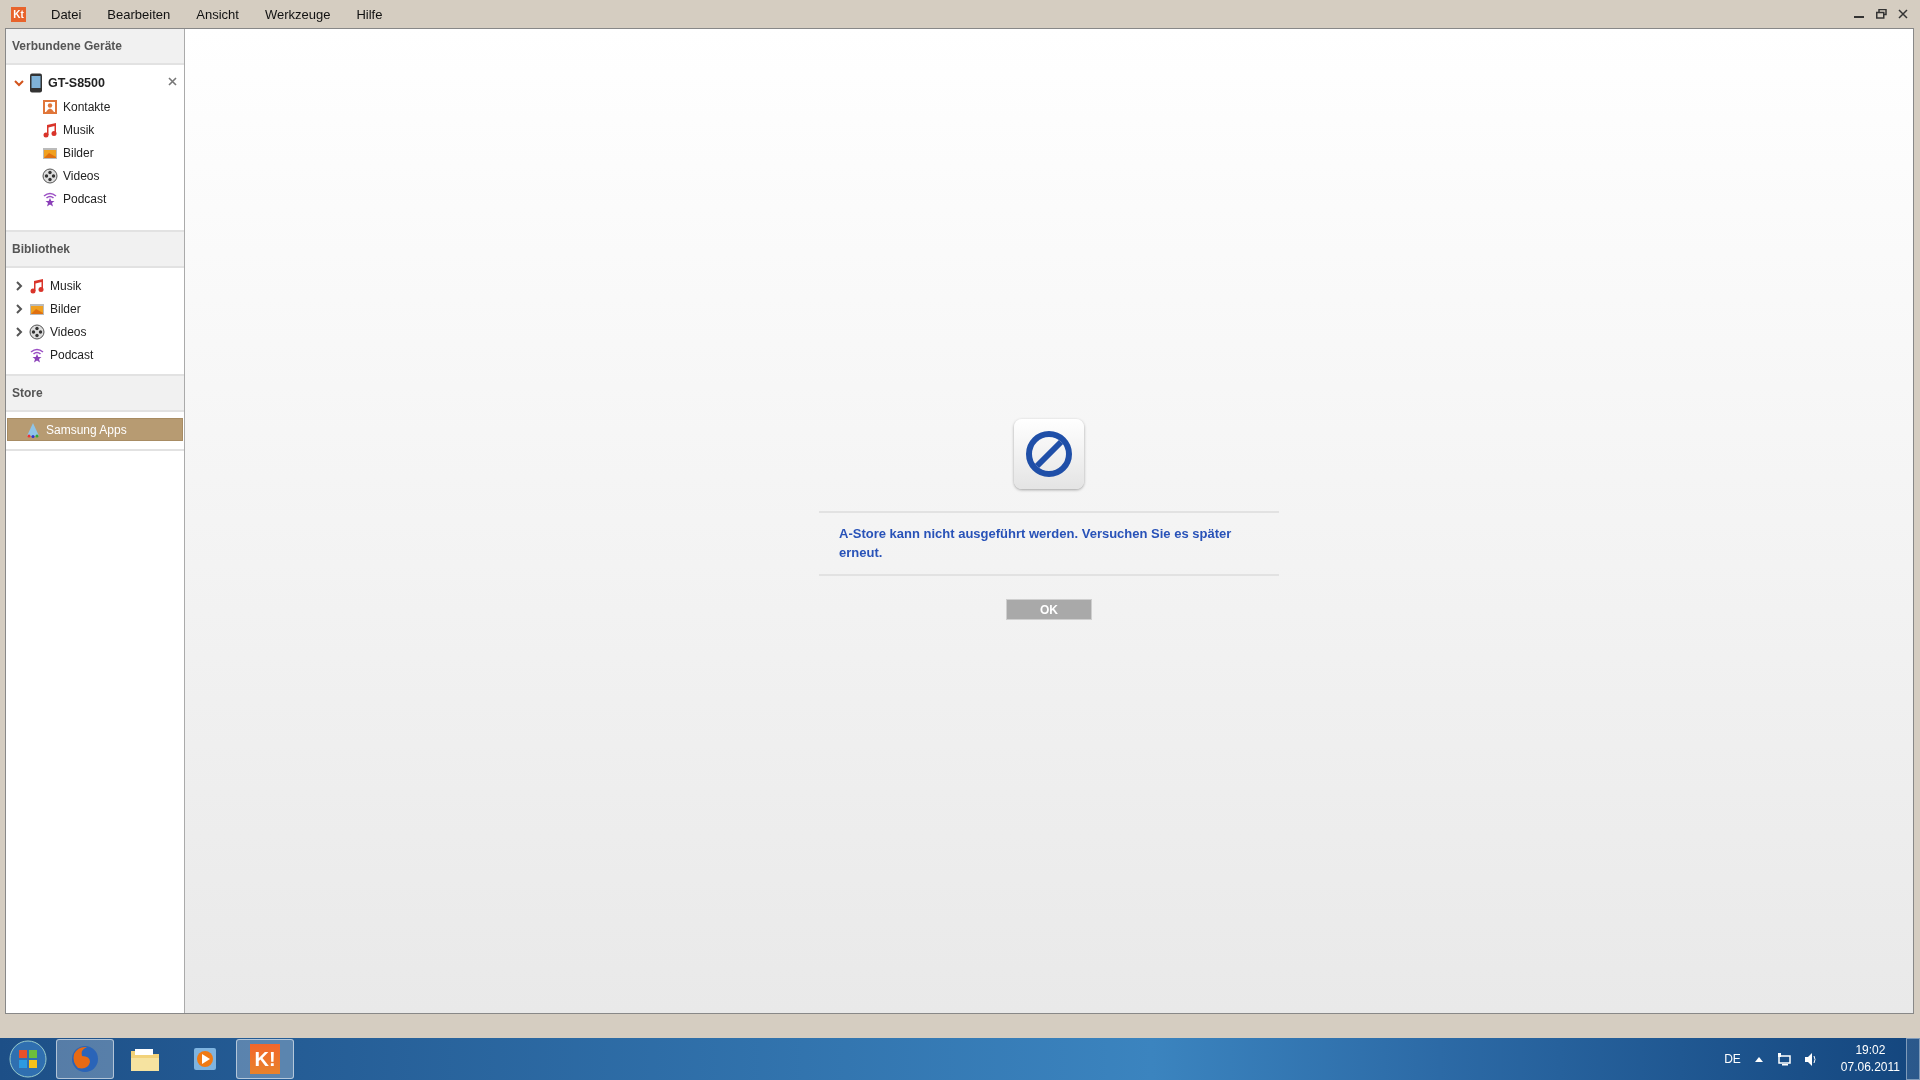 The image size is (1920, 1080). Describe the element at coordinates (67, 46) in the screenshot. I see `section-title: Verbundene Geräte` at that location.